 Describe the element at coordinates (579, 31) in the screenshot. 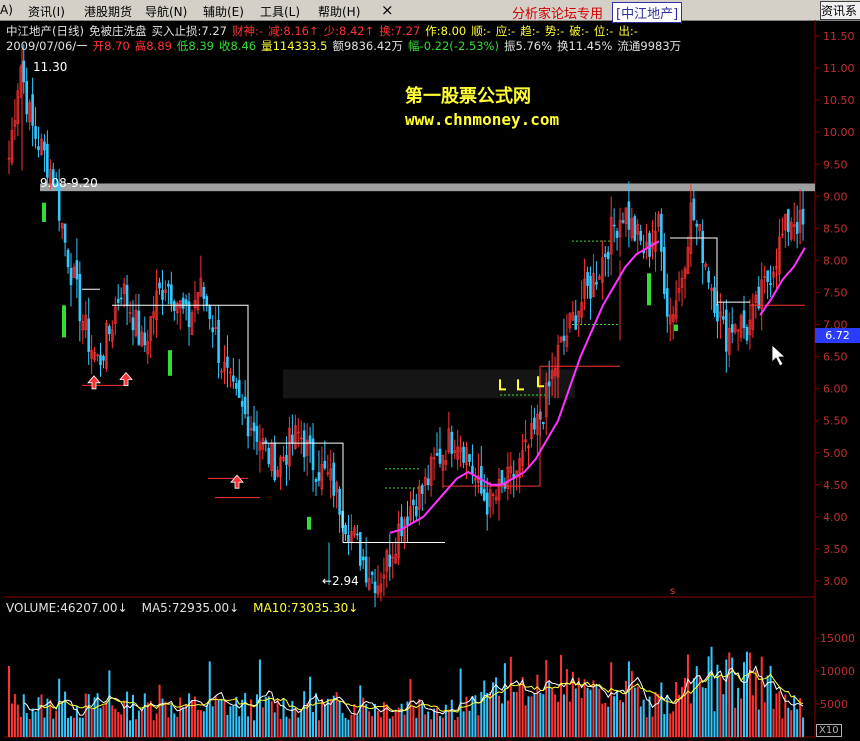

I see `indicator-field-12: 破:-` at that location.